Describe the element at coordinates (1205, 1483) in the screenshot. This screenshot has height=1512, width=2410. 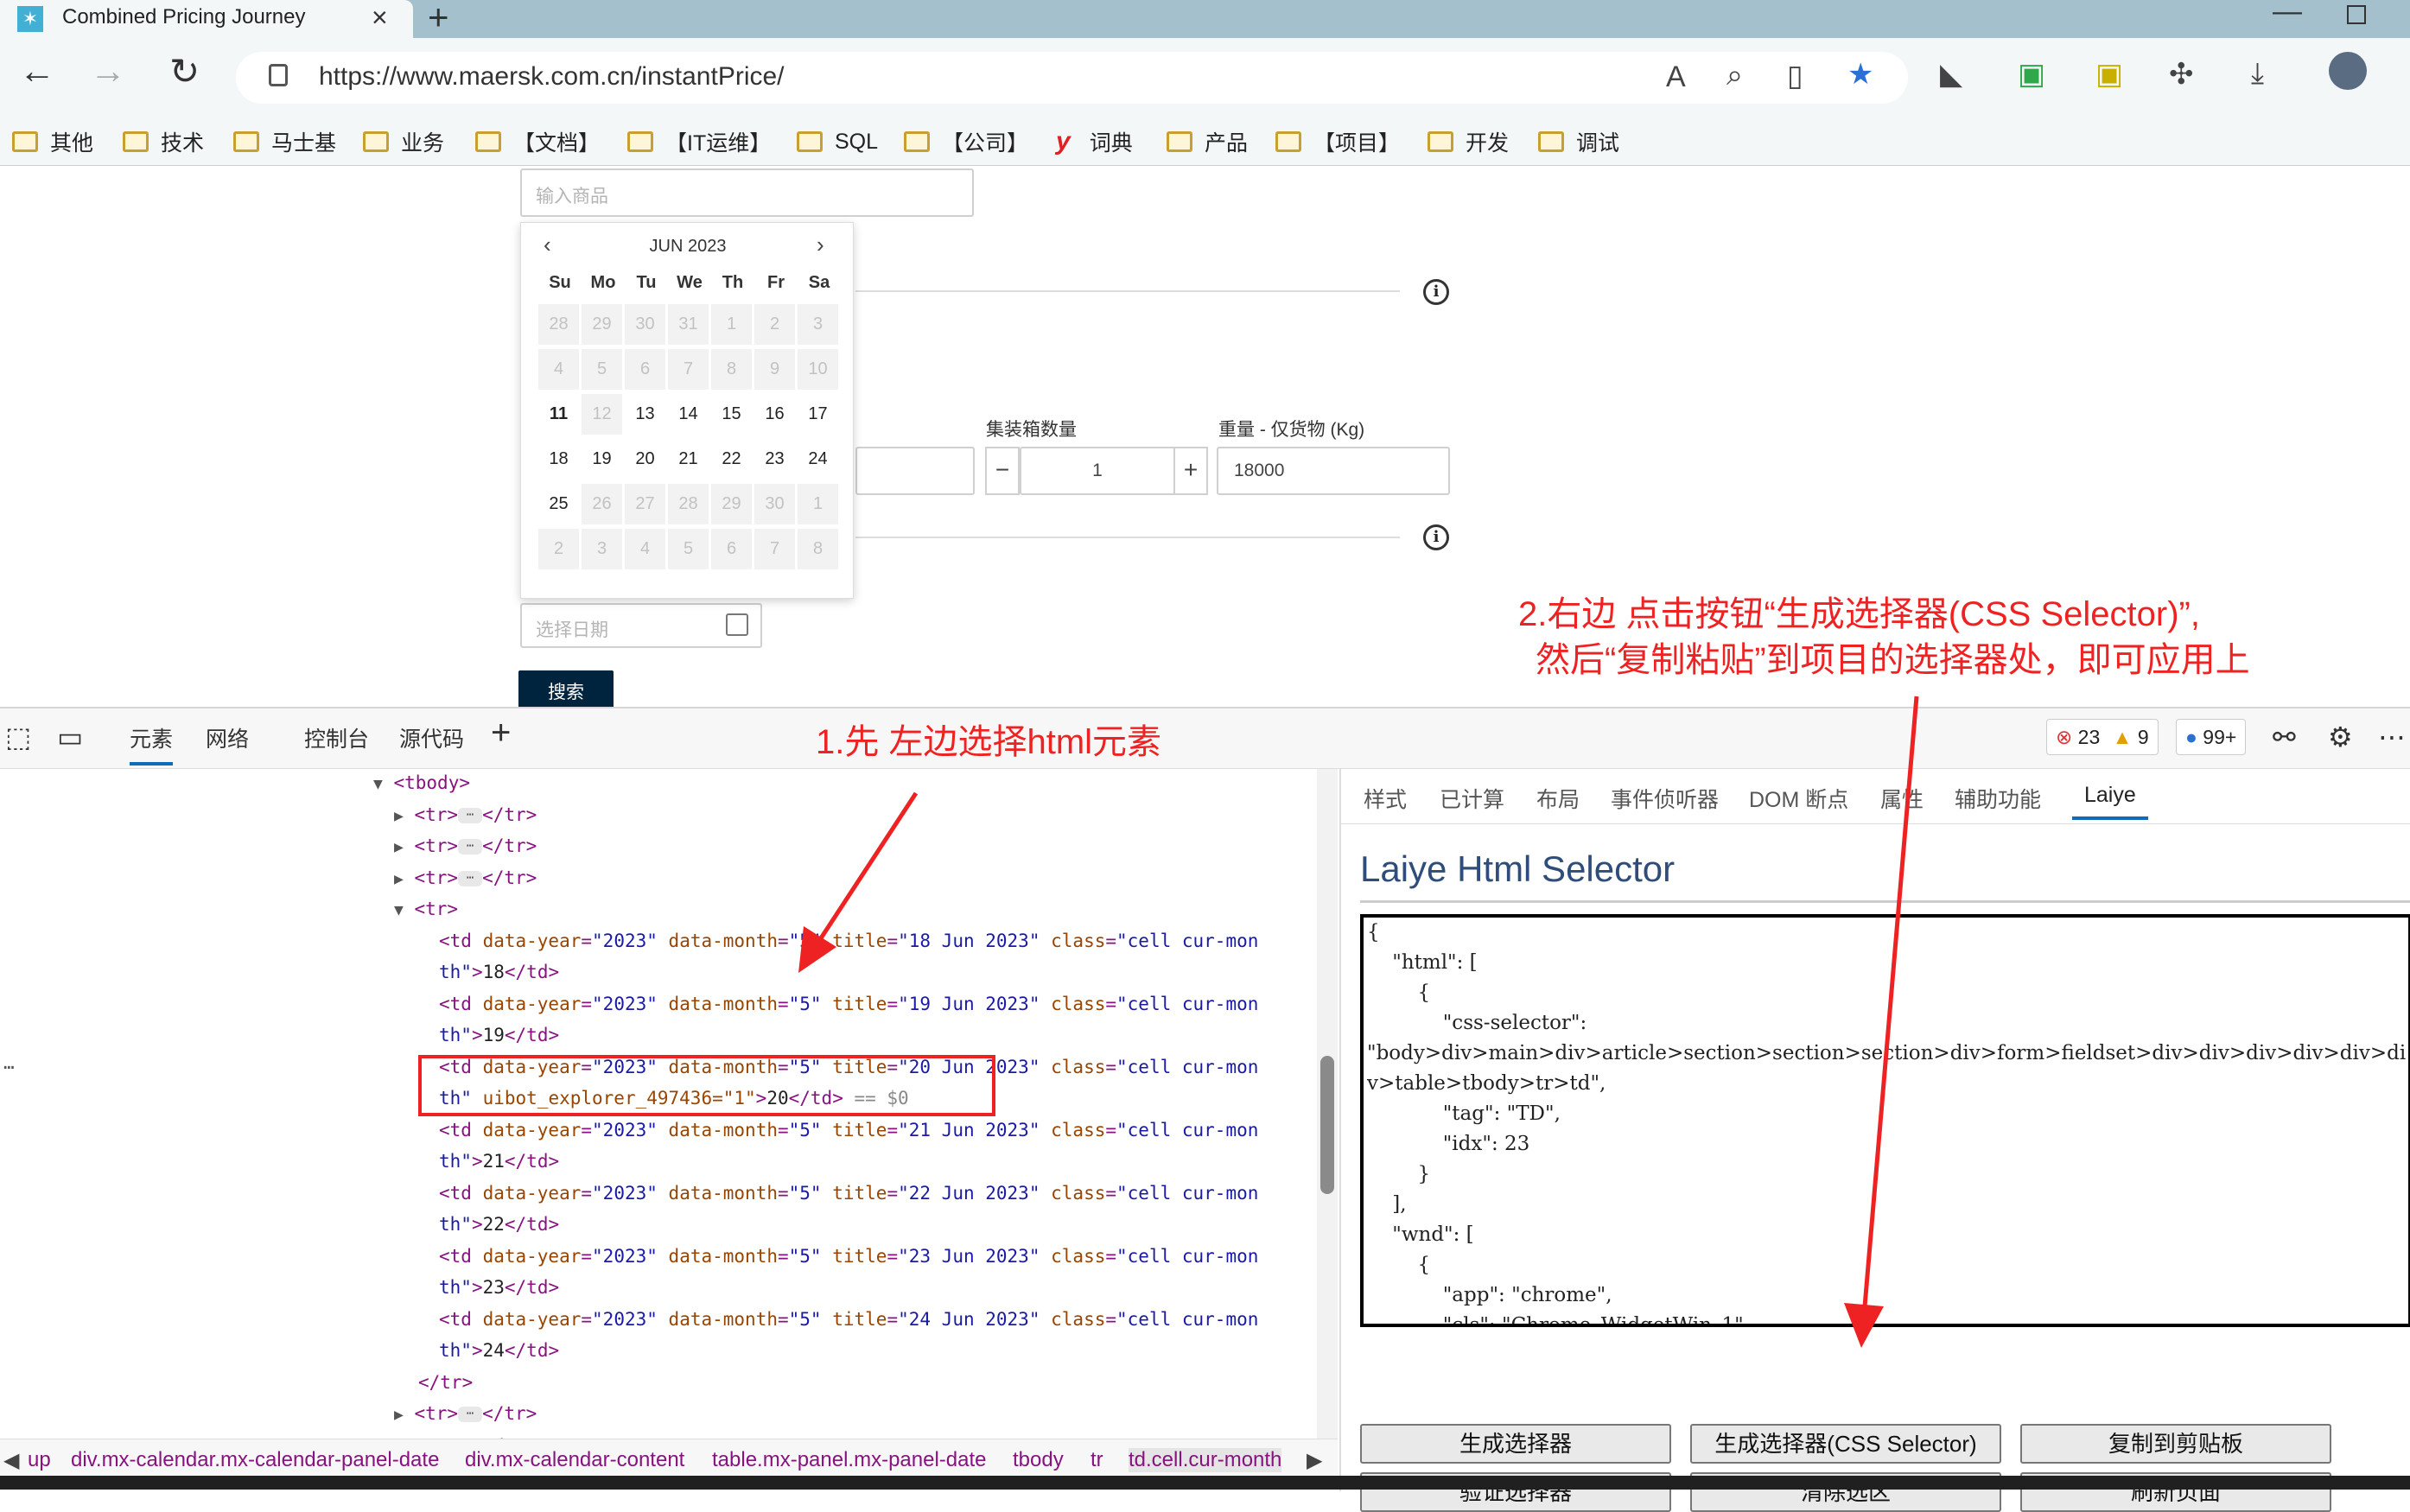
I see `taskbar-strip` at that location.